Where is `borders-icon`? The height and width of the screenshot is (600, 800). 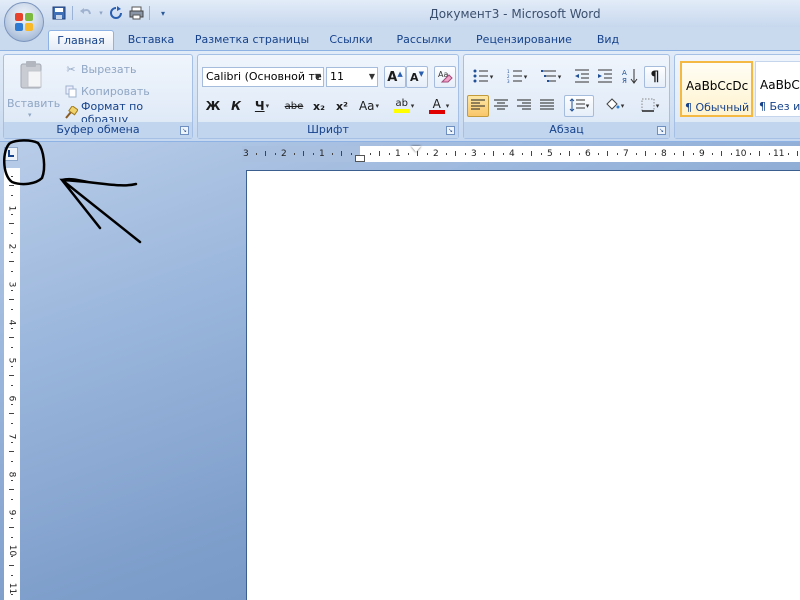 borders-icon is located at coordinates (648, 106).